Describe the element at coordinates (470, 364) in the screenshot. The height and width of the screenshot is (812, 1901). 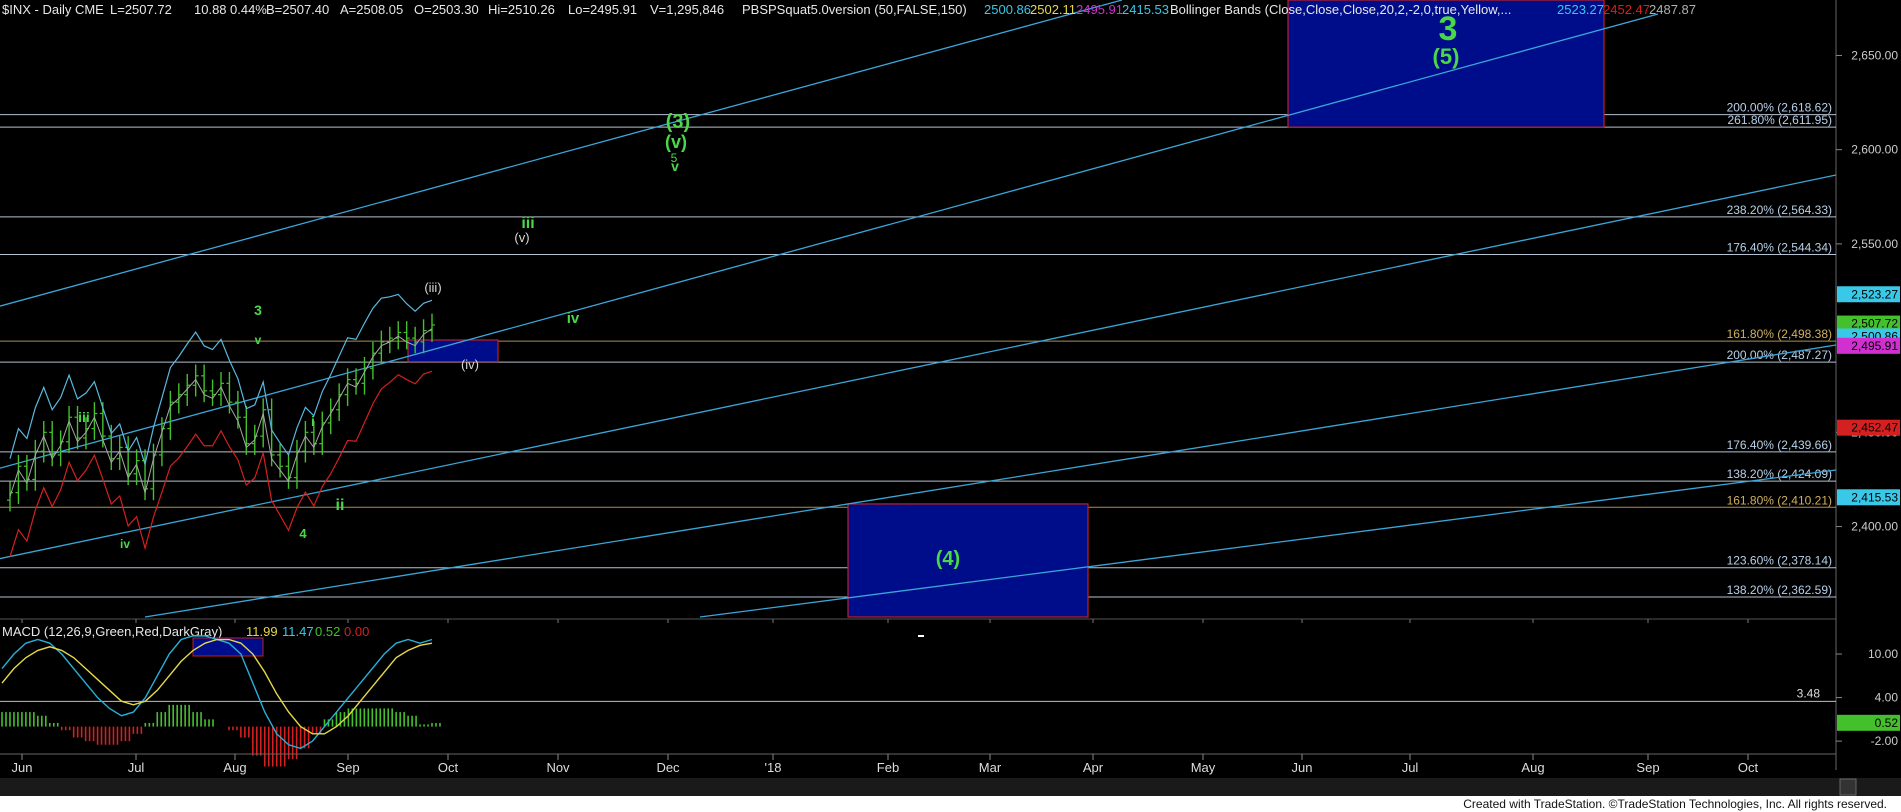
I see `wave-label: (iv)` at that location.